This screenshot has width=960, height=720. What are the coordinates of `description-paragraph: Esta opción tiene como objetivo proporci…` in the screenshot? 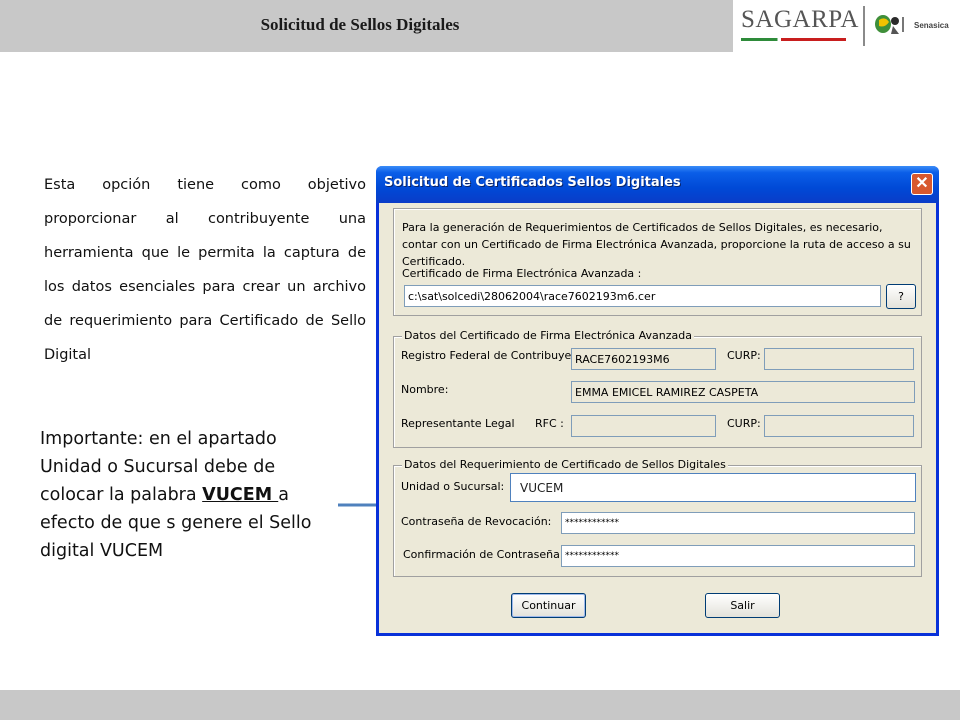 It's located at (205, 270).